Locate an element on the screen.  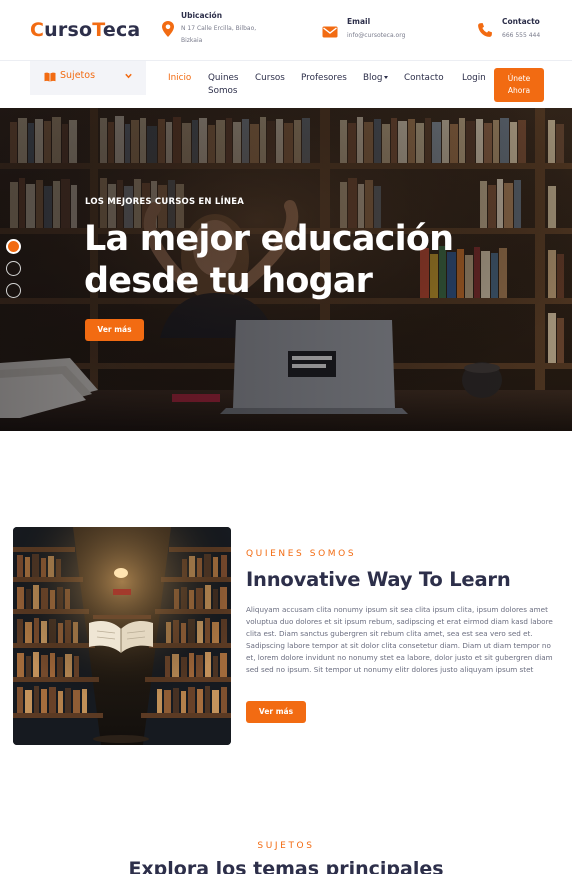
nav-item-login: Login is located at coordinates (474, 78).